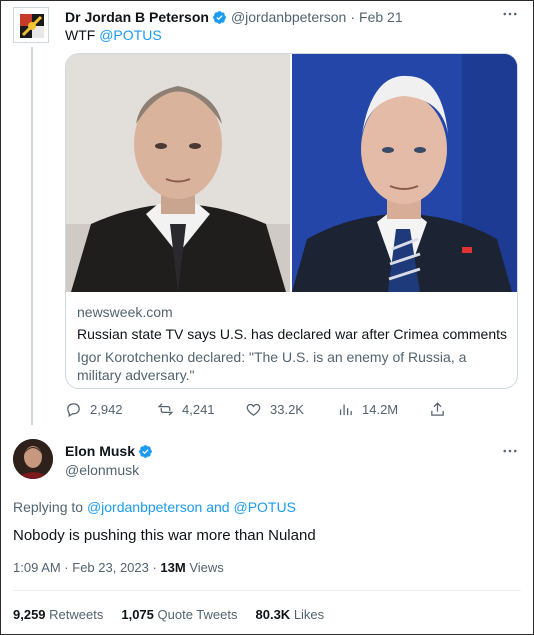  Describe the element at coordinates (74, 614) in the screenshot. I see `retweets-label: Retweets` at that location.